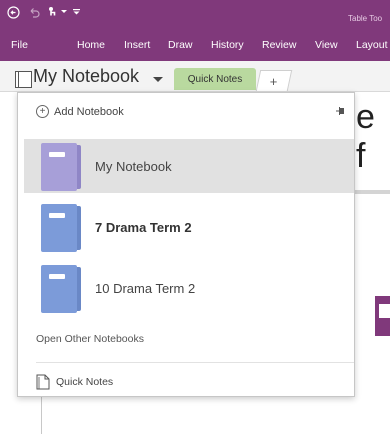 The image size is (390, 434). I want to click on add-section-label: +, so click(274, 81).